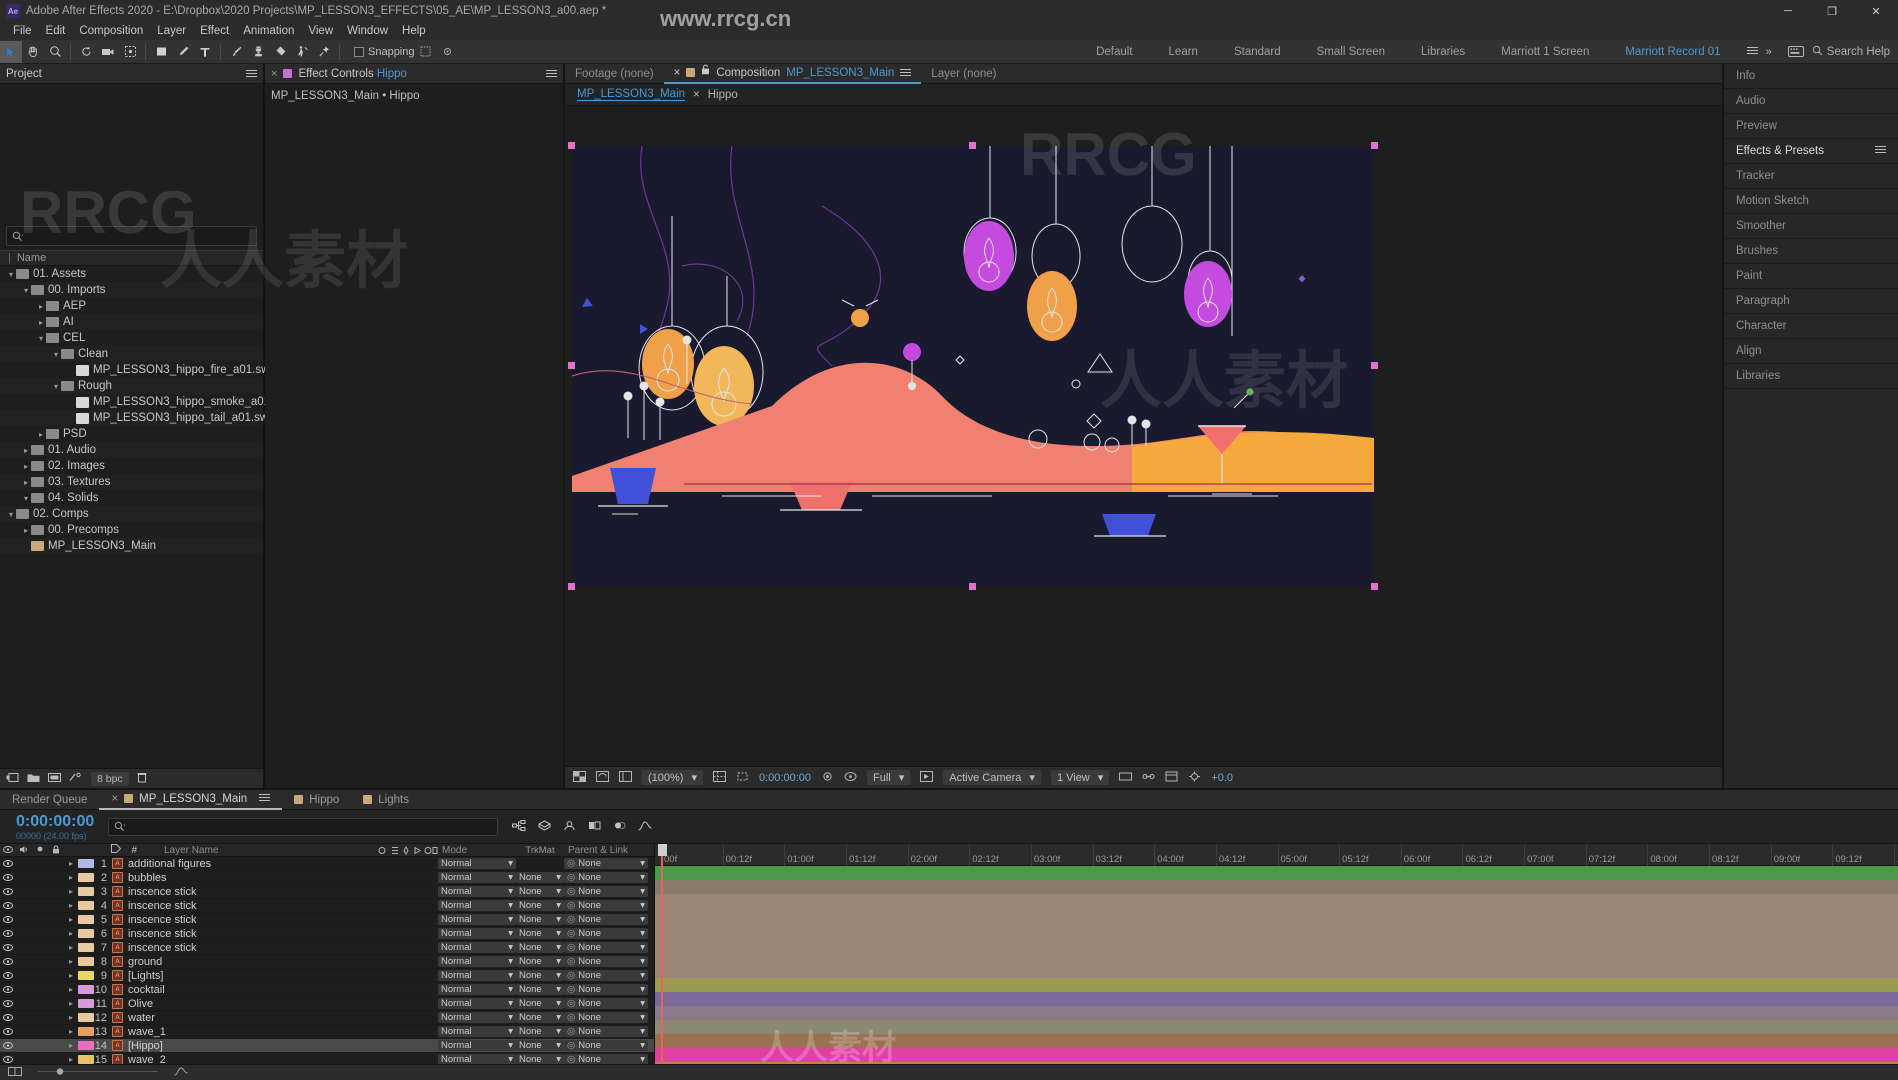 This screenshot has height=1080, width=1898. What do you see at coordinates (1374, 586) in the screenshot?
I see `selection-handle-br` at bounding box center [1374, 586].